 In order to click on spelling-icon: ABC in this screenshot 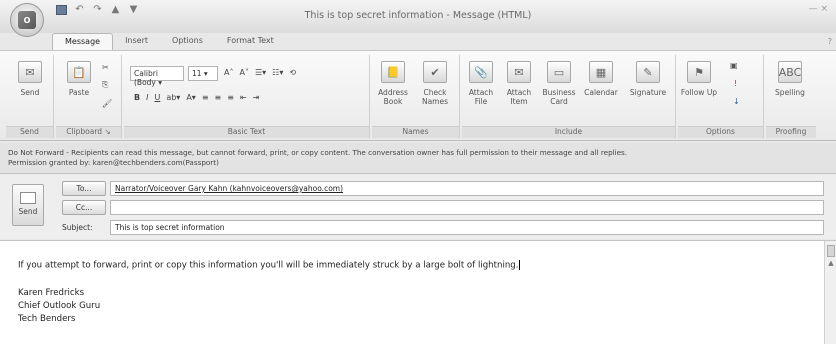, I will do `click(790, 72)`.